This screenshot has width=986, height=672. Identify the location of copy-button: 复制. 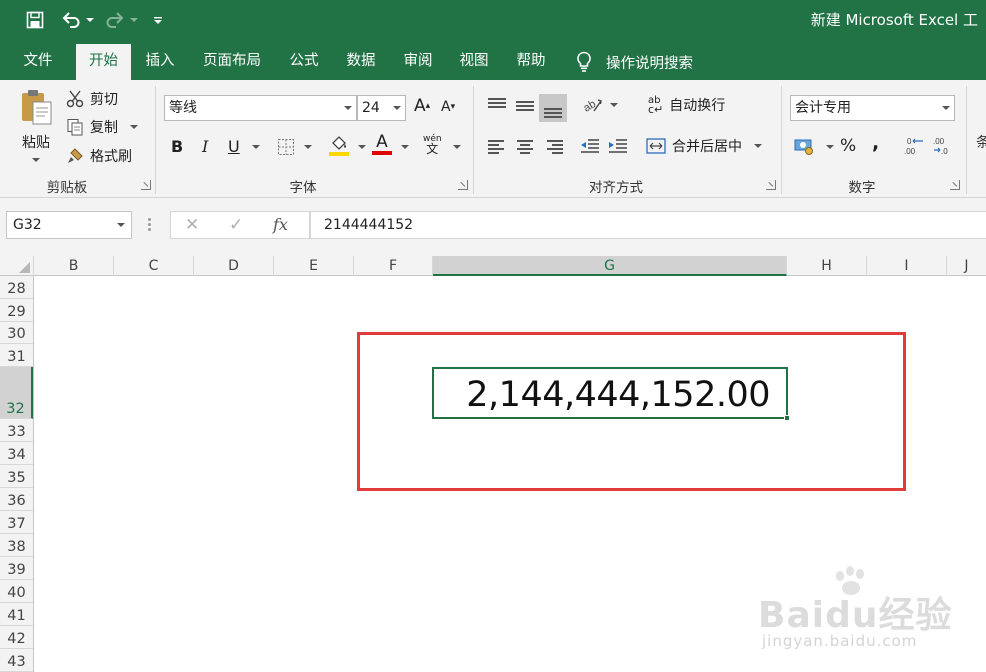
(102, 127).